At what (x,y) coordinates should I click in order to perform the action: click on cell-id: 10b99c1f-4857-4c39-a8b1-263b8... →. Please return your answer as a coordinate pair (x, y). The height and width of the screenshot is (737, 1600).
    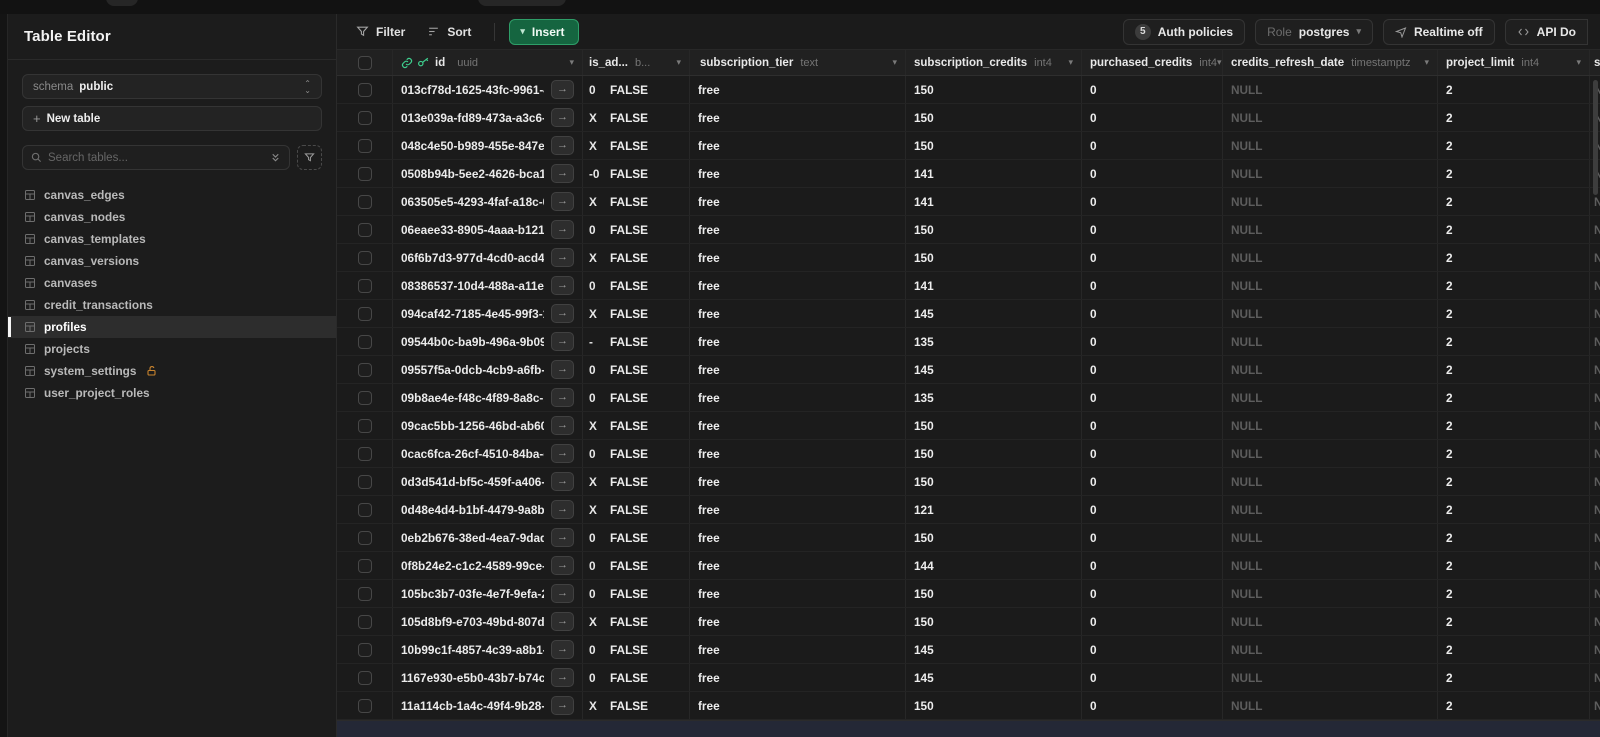
    Looking at the image, I should click on (488, 649).